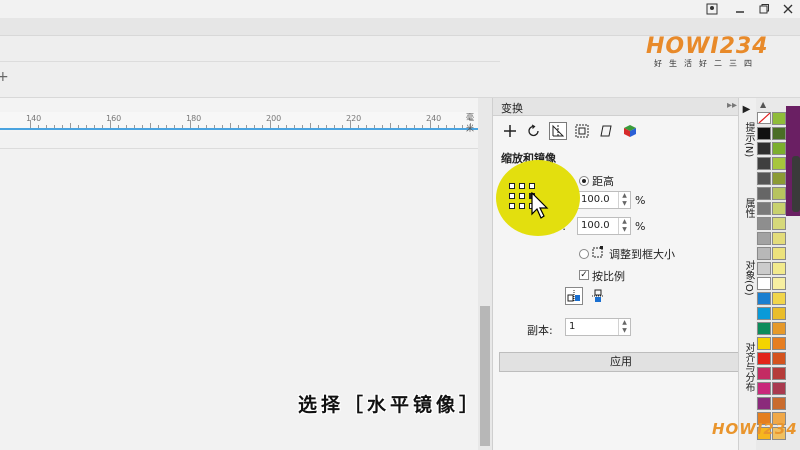  I want to click on hints-tab-icon: ▶, so click(746, 109).